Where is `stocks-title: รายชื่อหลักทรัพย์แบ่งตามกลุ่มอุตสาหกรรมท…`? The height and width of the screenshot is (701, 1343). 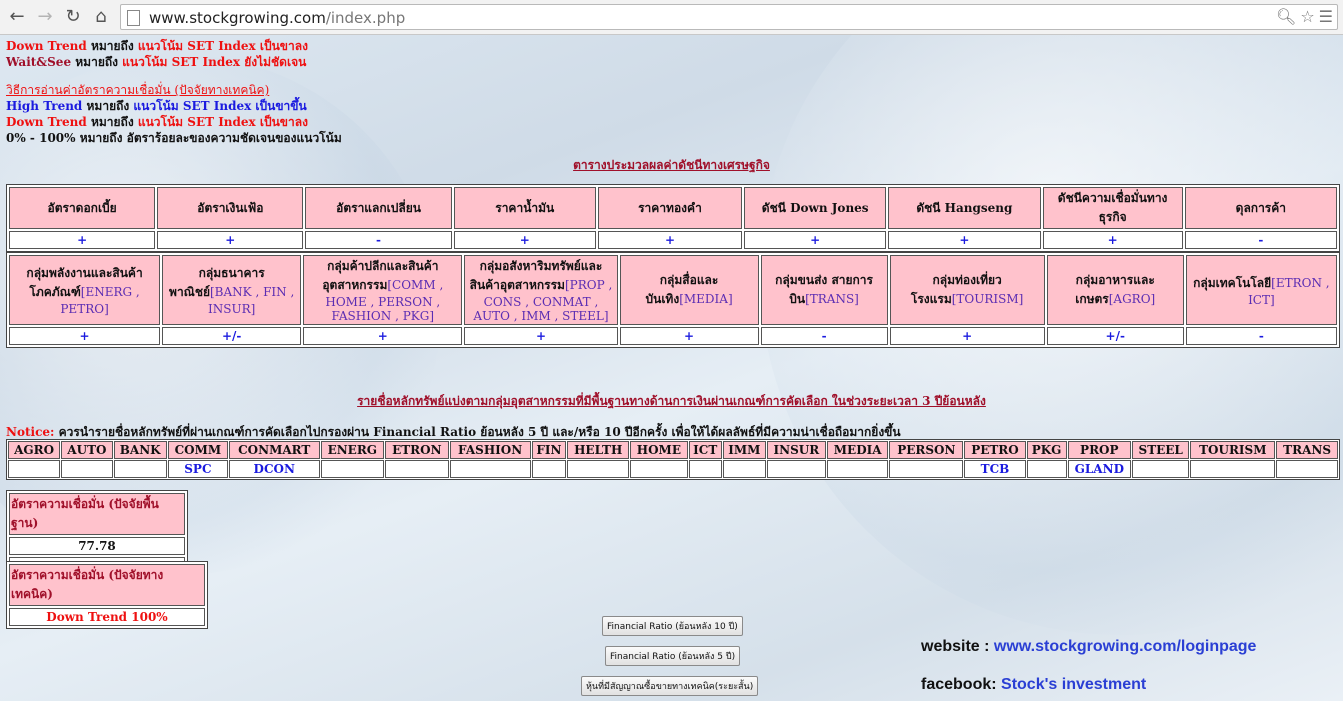 stocks-title: รายชื่อหลักทรัพย์แบ่งตามกลุ่มอุตสาหกรรมท… is located at coordinates (671, 401).